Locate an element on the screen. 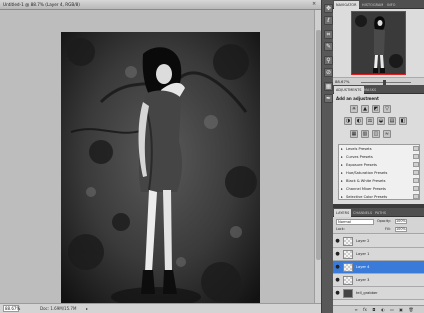  fill-input: 100% is located at coordinates (401, 229).